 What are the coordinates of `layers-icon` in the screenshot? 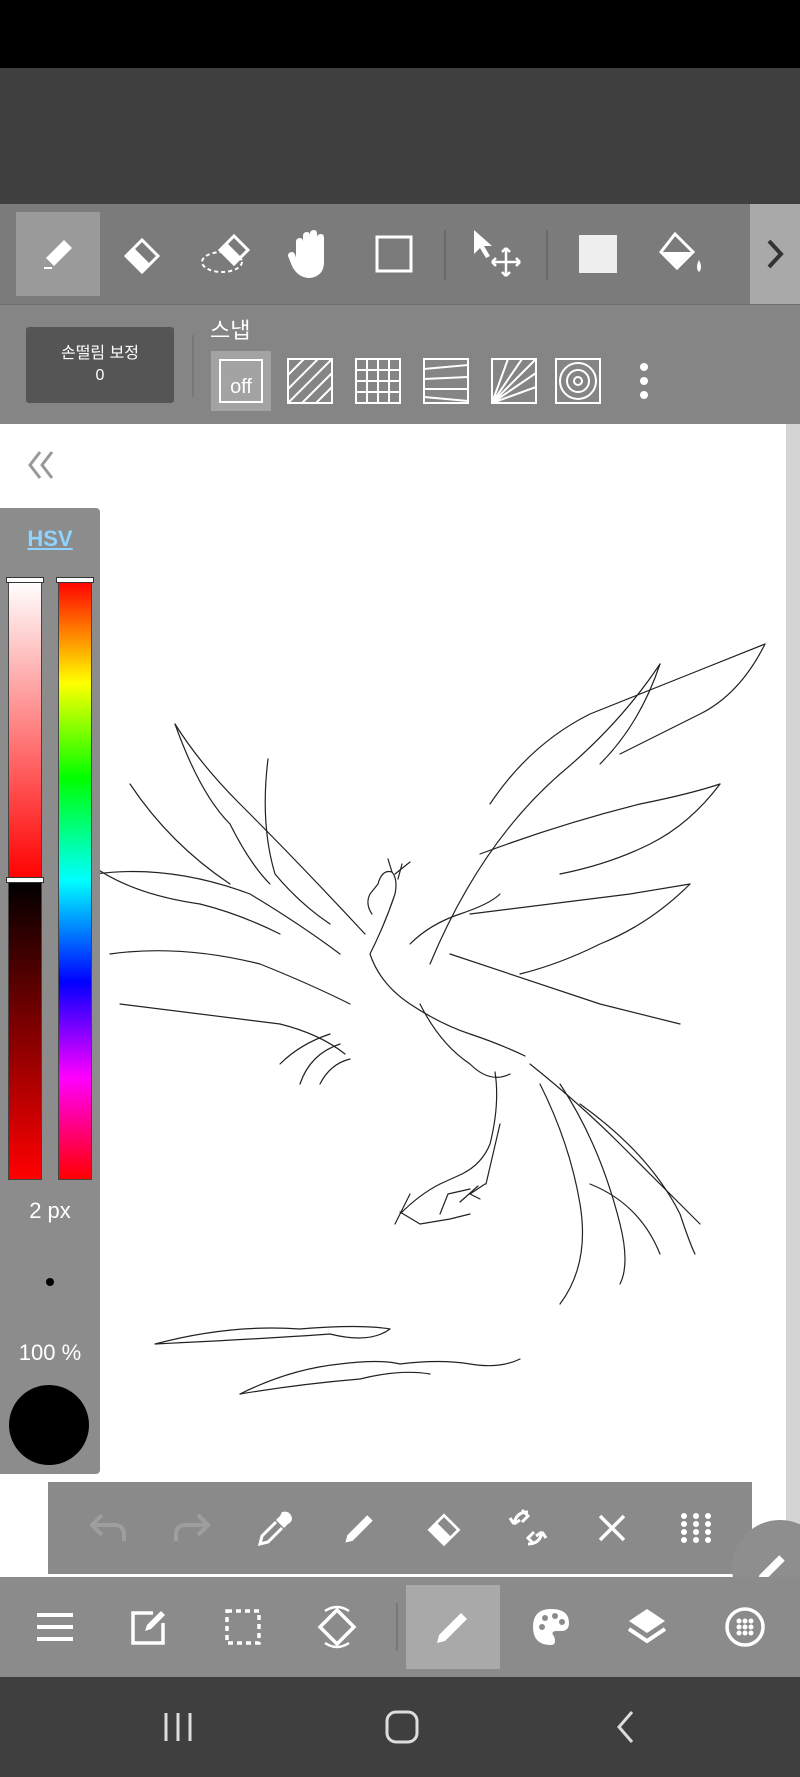 It's located at (647, 1626).